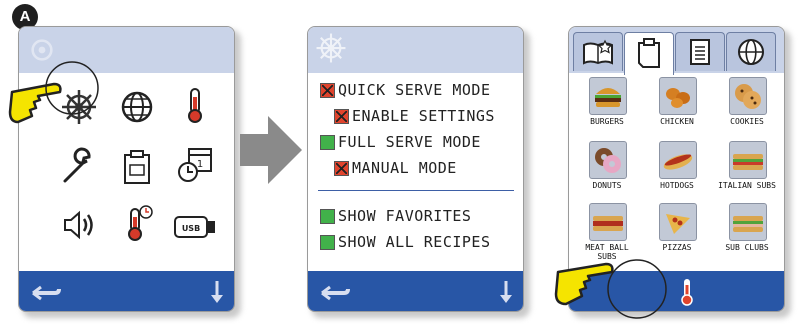 Image resolution: width=801 pixels, height=324 pixels. I want to click on tab-recipes, so click(649, 53).